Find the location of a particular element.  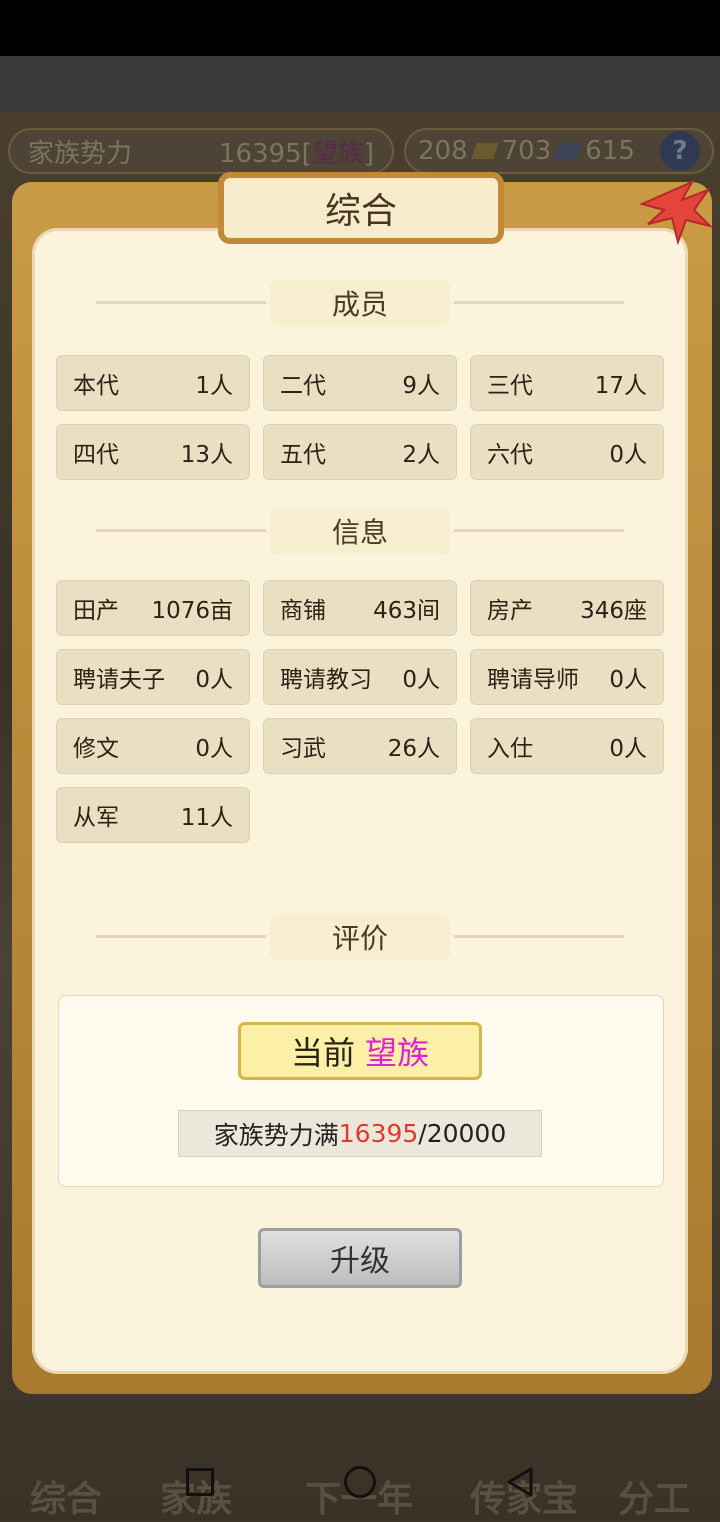

info-cell: 聘请导师 0人 is located at coordinates (567, 677).